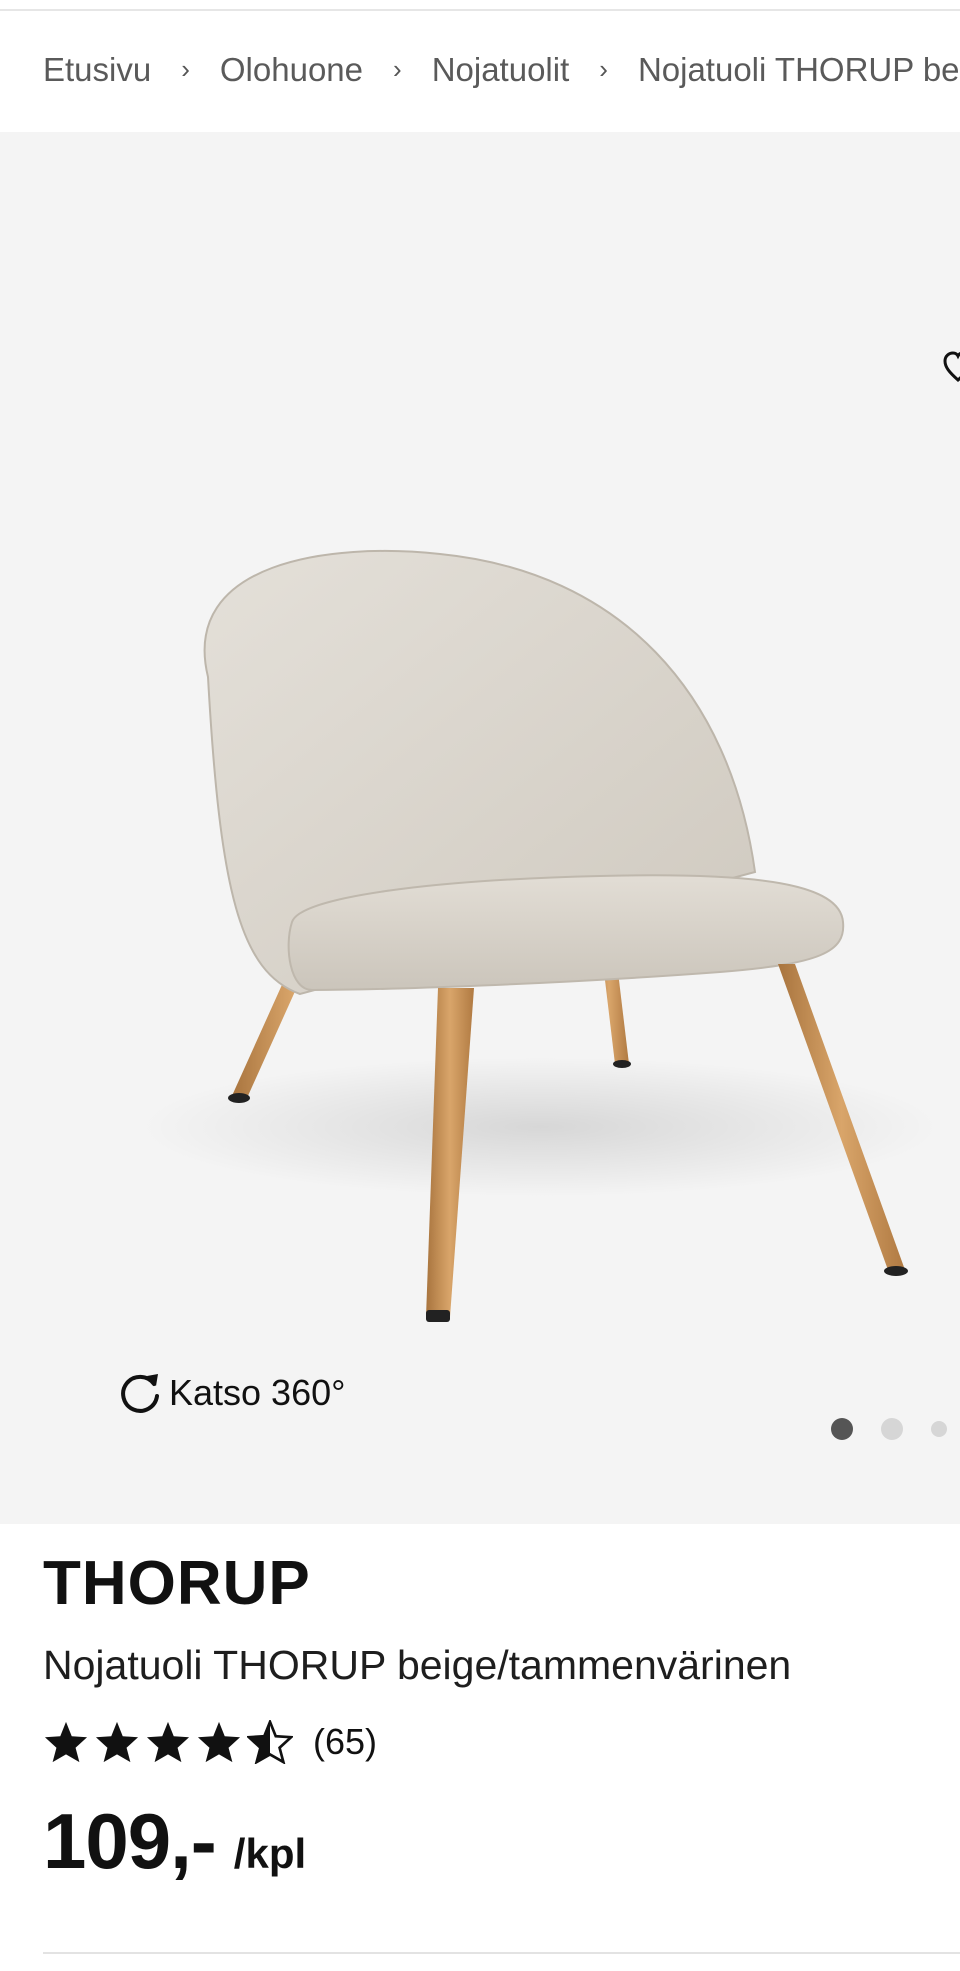  I want to click on star-half-icon, so click(270, 1742).